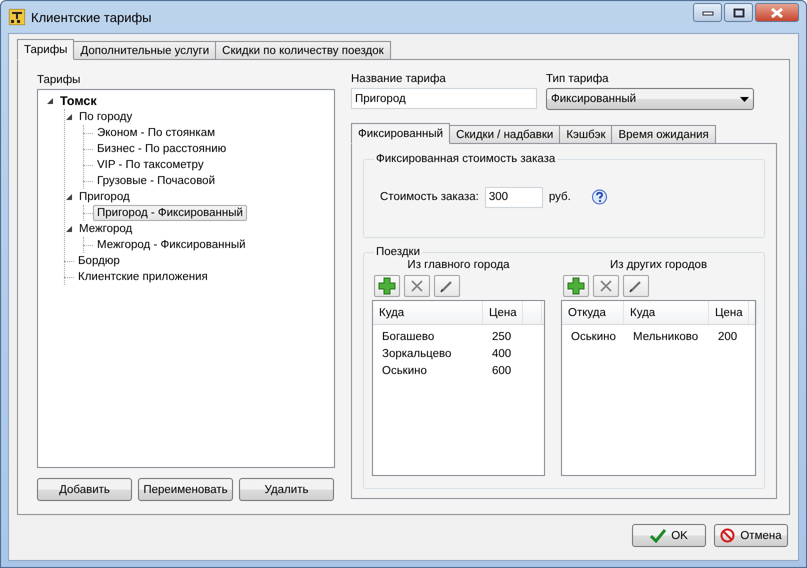 Image resolution: width=807 pixels, height=568 pixels. I want to click on tab: Дополнительные услуги, so click(144, 50).